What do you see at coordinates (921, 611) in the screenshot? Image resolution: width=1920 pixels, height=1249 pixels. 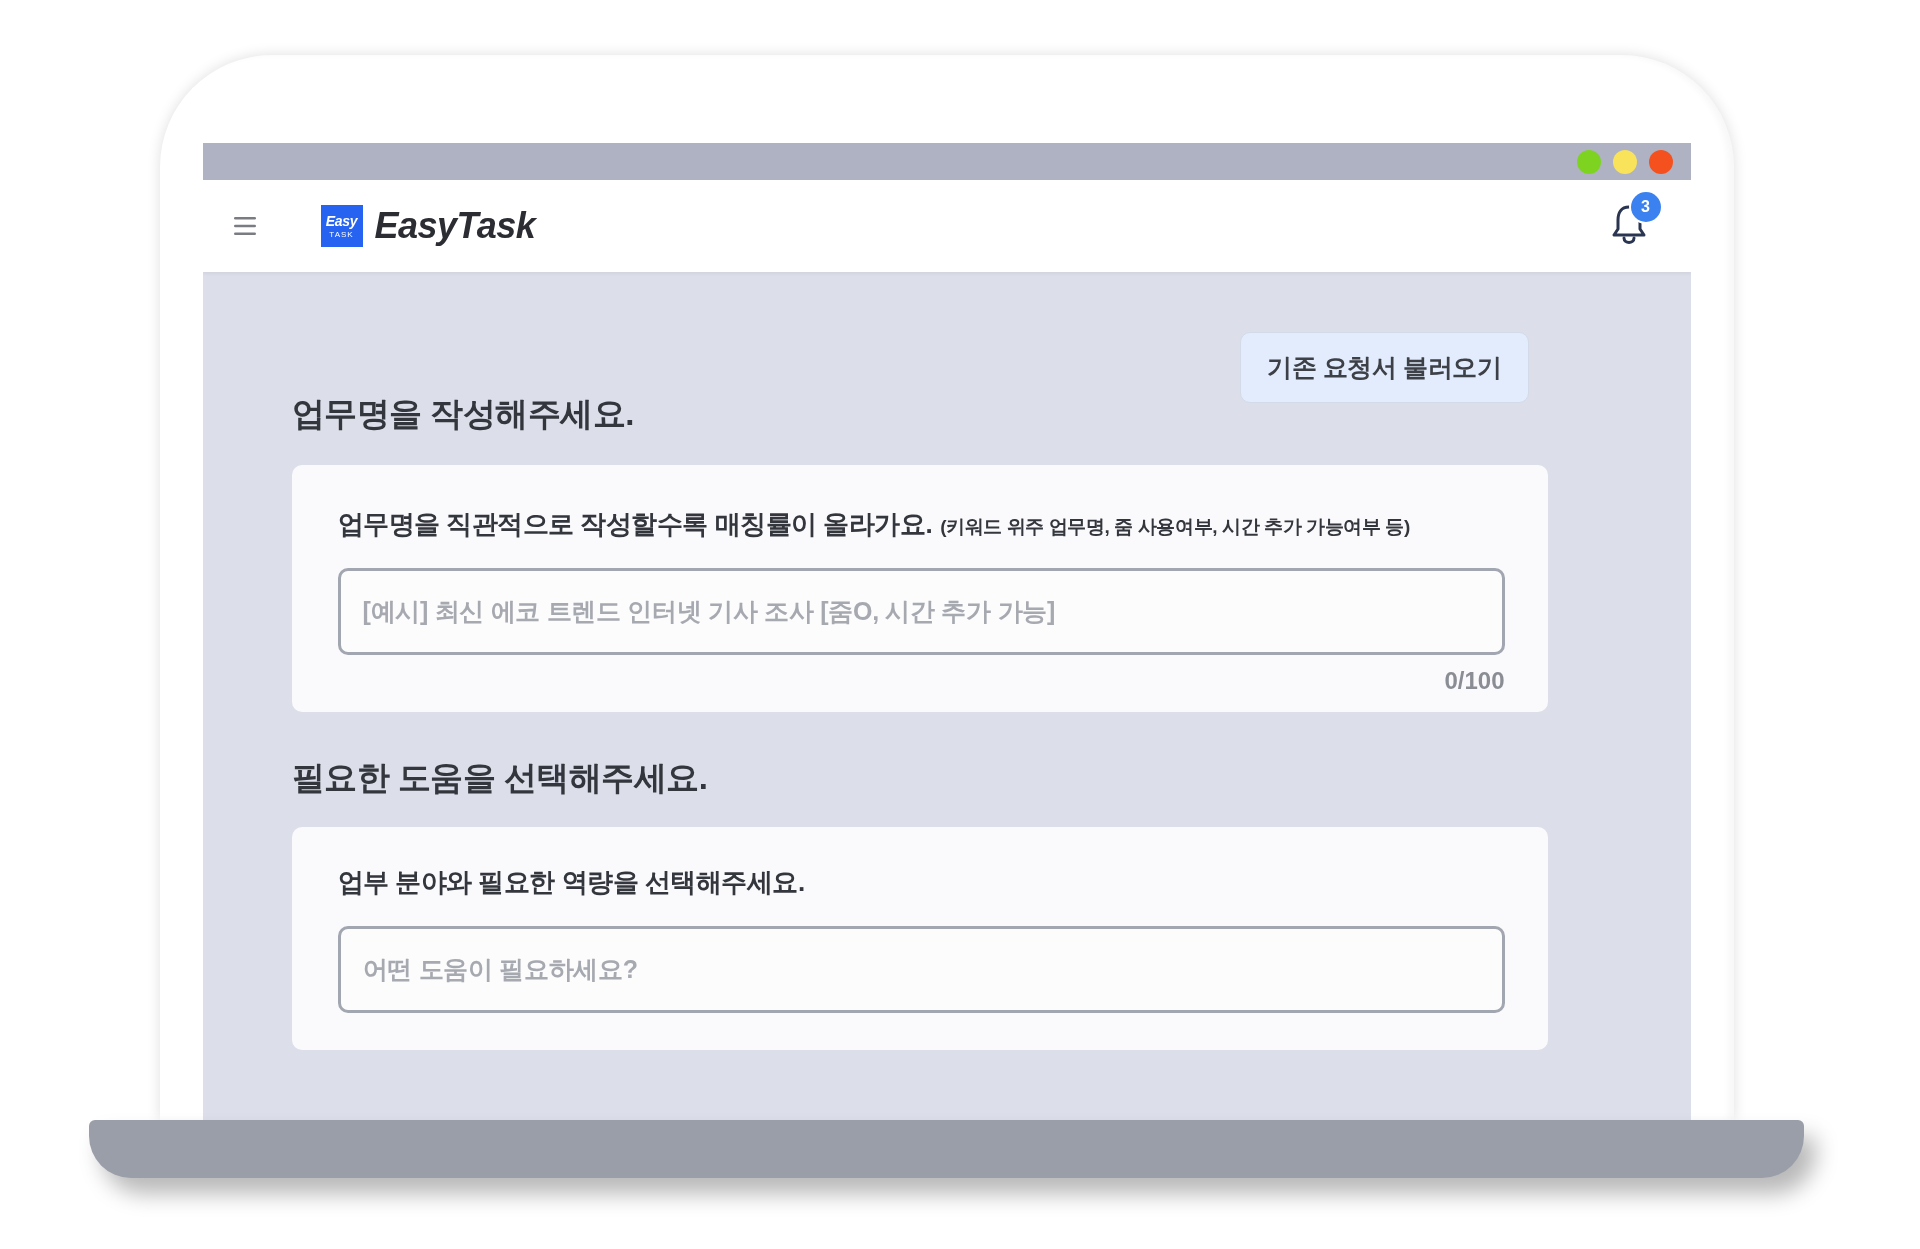 I see `text-input-field: [예시] 최신 에코 트렌드 인터넷 기사 조사 [줌O, 시간 추가 가능]` at bounding box center [921, 611].